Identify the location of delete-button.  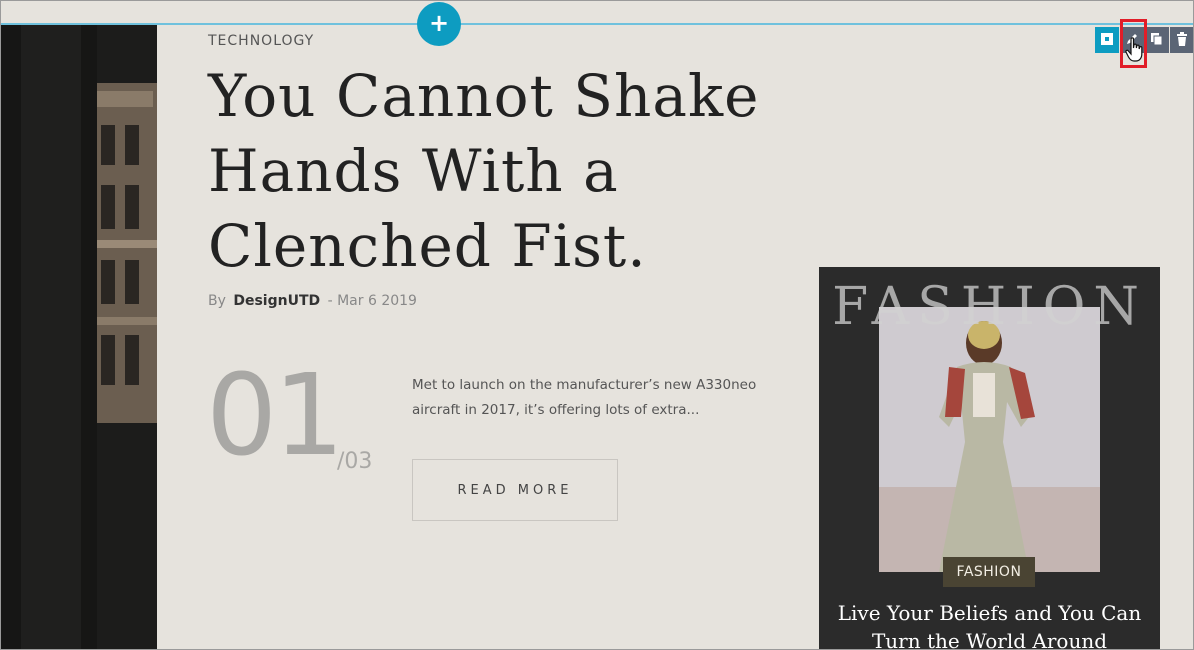
(1181, 40).